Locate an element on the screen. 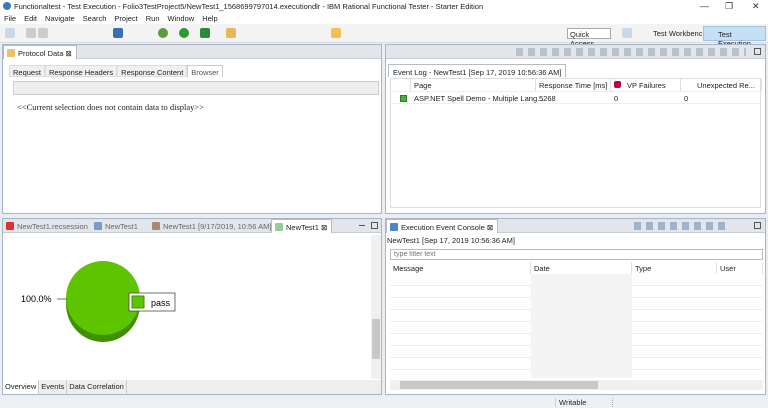 Image resolution: width=768 pixels, height=408 pixels. menu-help: Help is located at coordinates (209, 18).